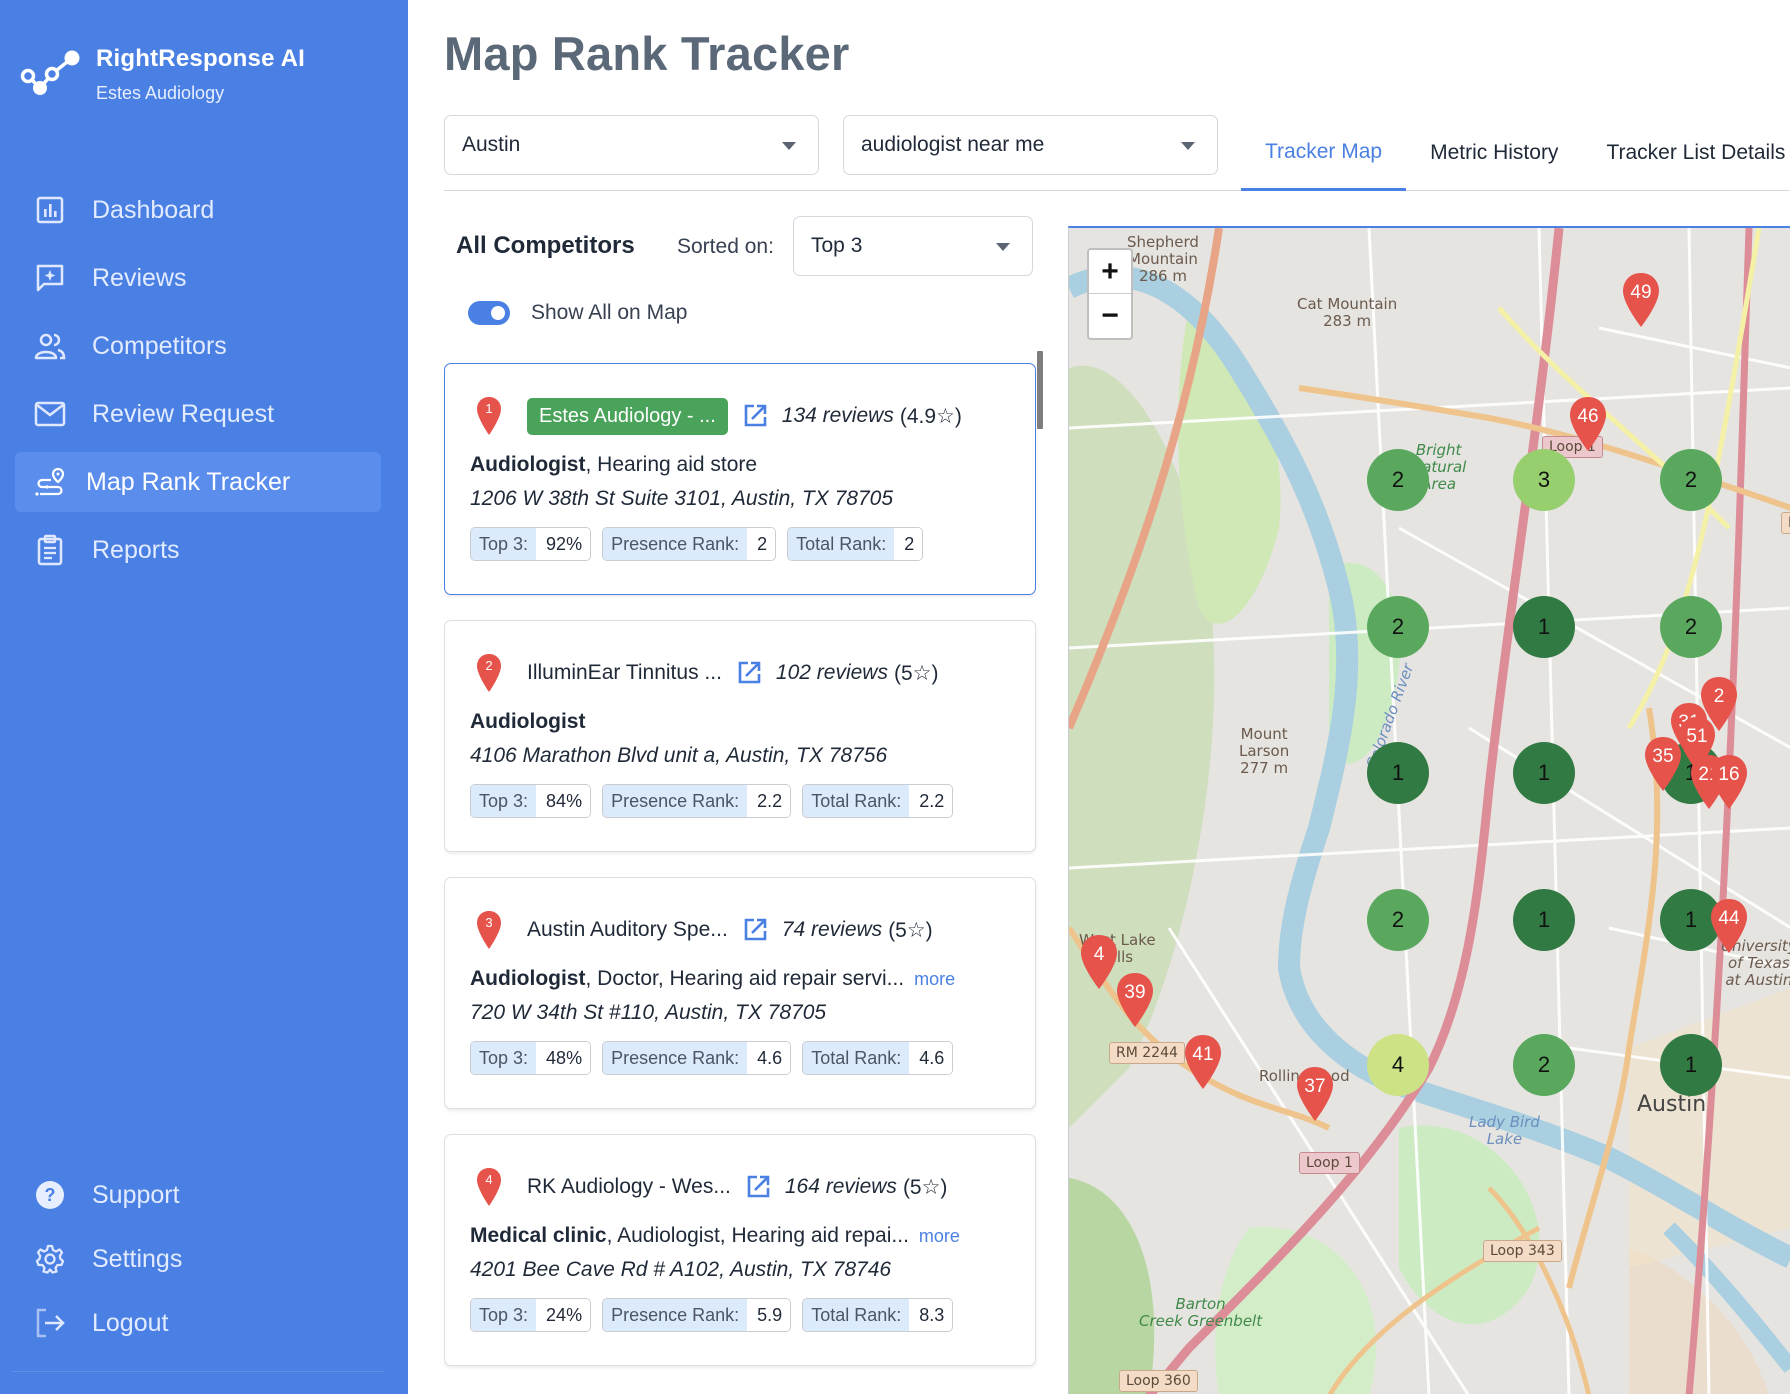 The image size is (1790, 1394). What do you see at coordinates (1203, 1054) in the screenshot?
I see `pin-label: 41` at bounding box center [1203, 1054].